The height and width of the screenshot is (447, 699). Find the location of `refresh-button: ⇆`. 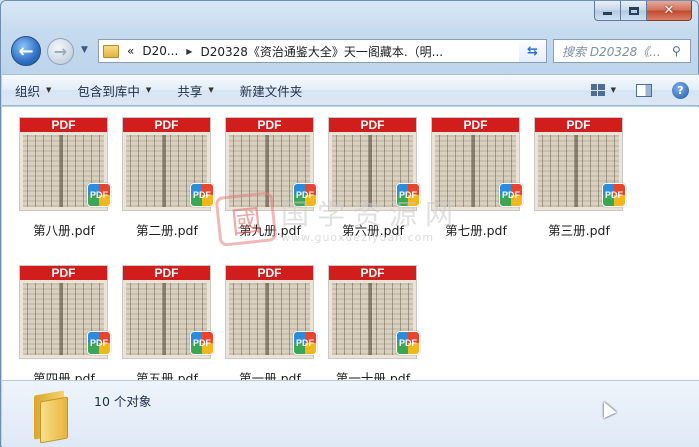

refresh-button: ⇆ is located at coordinates (533, 51).